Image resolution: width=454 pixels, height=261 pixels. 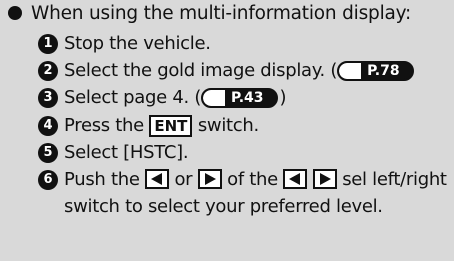 I want to click on step-4: 4 Press the ENT switch., so click(x=245, y=125).